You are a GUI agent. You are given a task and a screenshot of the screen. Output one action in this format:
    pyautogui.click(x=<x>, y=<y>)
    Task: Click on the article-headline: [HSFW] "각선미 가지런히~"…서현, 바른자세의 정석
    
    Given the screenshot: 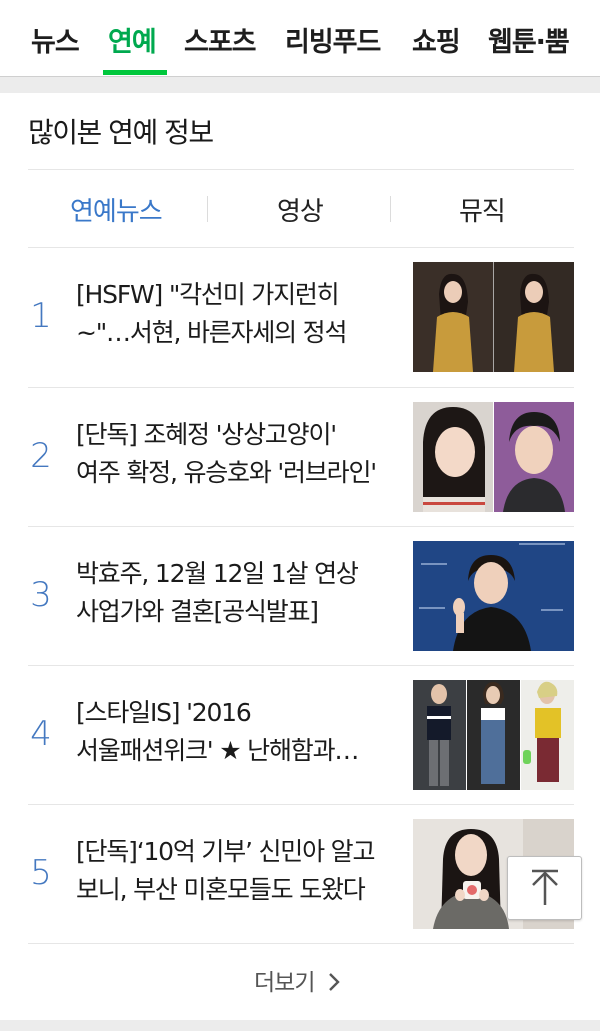 What is the action you would take?
    pyautogui.click(x=231, y=316)
    